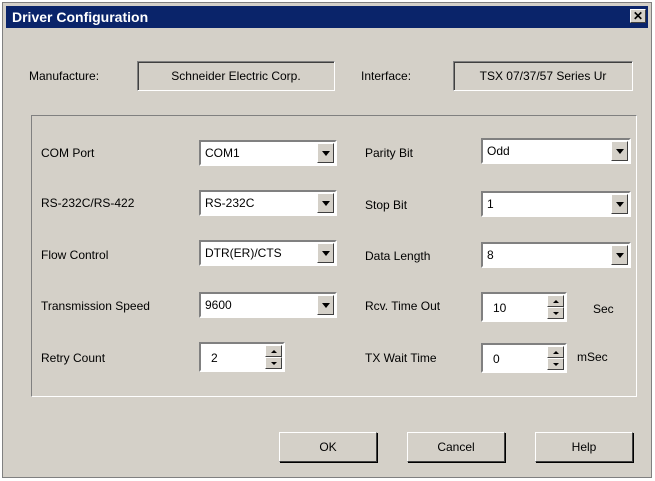 This screenshot has height=481, width=655. I want to click on data-length-select: 8, so click(556, 255).